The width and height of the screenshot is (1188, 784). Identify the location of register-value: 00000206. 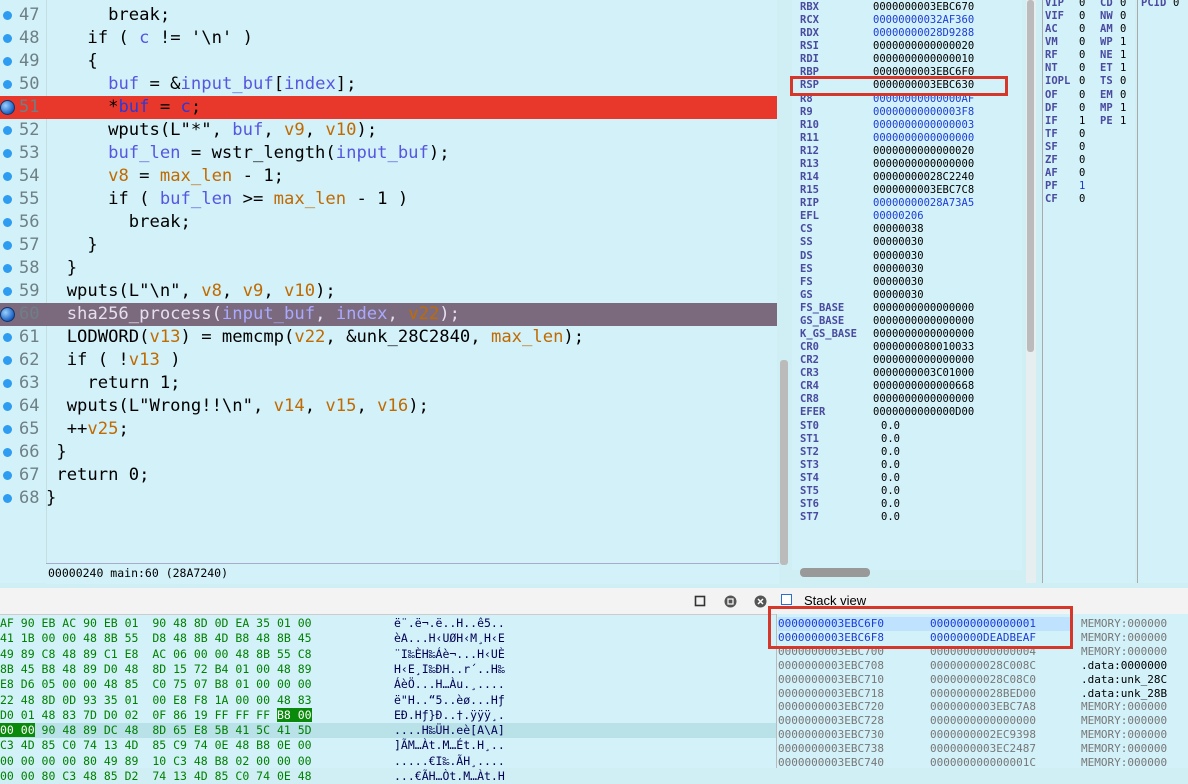
(898, 216).